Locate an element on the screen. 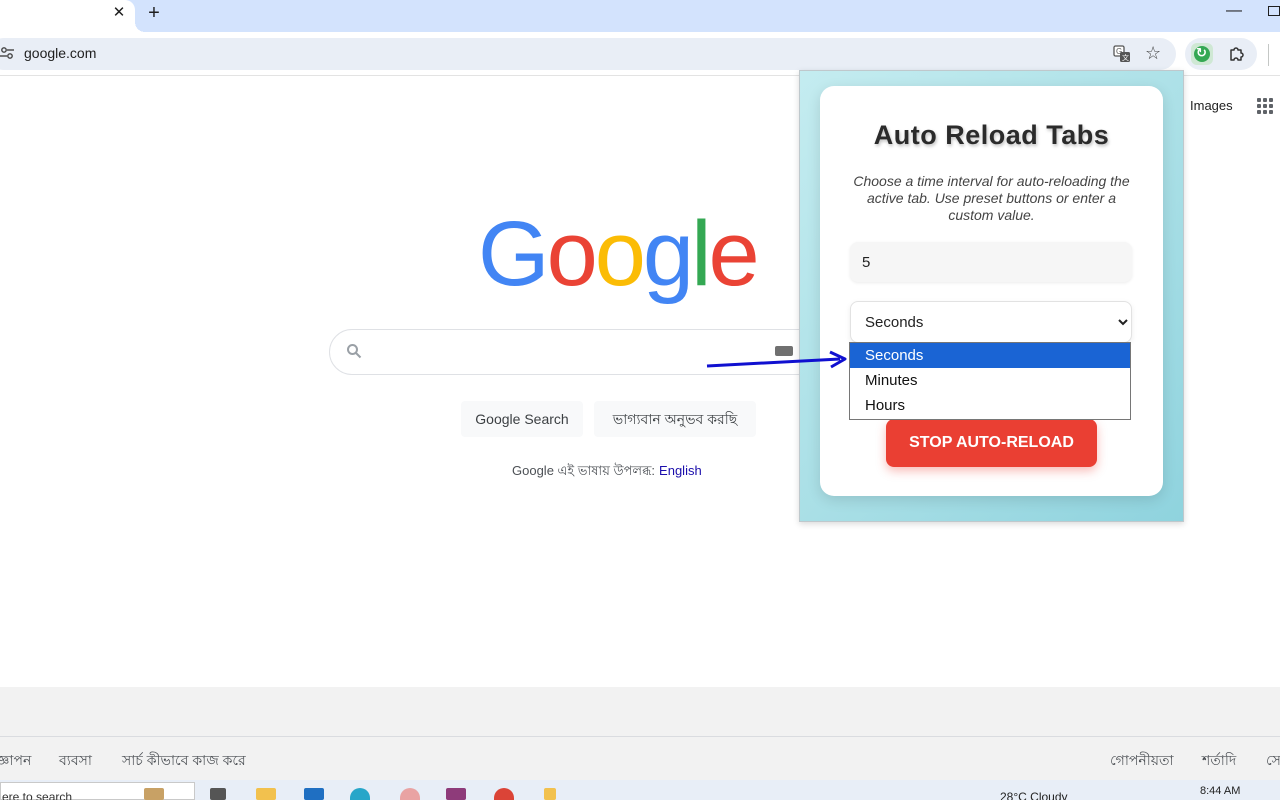 The width and height of the screenshot is (1280, 800). tab-close-icon: ✕ is located at coordinates (119, 13).